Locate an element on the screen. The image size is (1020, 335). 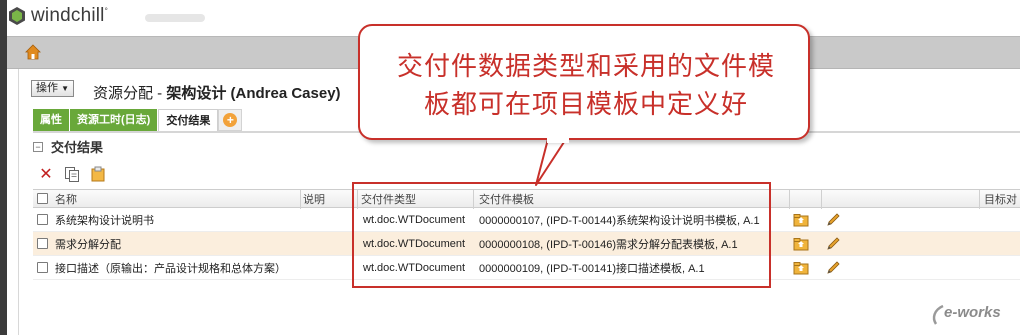
table-toolbar: ✕ is located at coordinates (72, 174).